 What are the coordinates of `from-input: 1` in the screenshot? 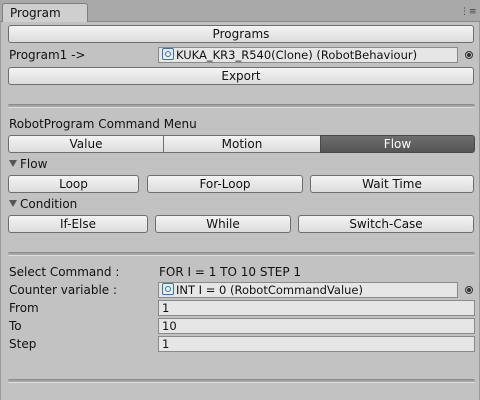 It's located at (316, 308).